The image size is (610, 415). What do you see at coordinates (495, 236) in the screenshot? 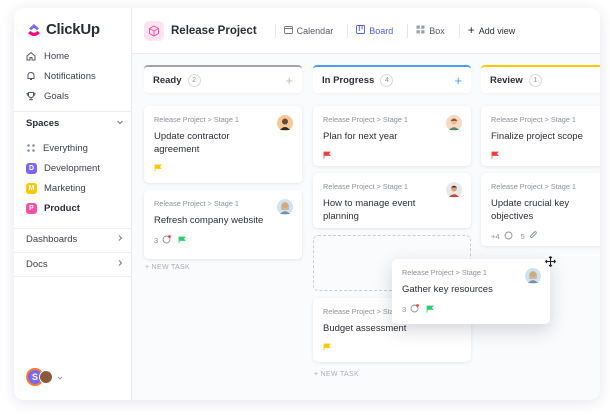
I see `subtask-count: +4` at bounding box center [495, 236].